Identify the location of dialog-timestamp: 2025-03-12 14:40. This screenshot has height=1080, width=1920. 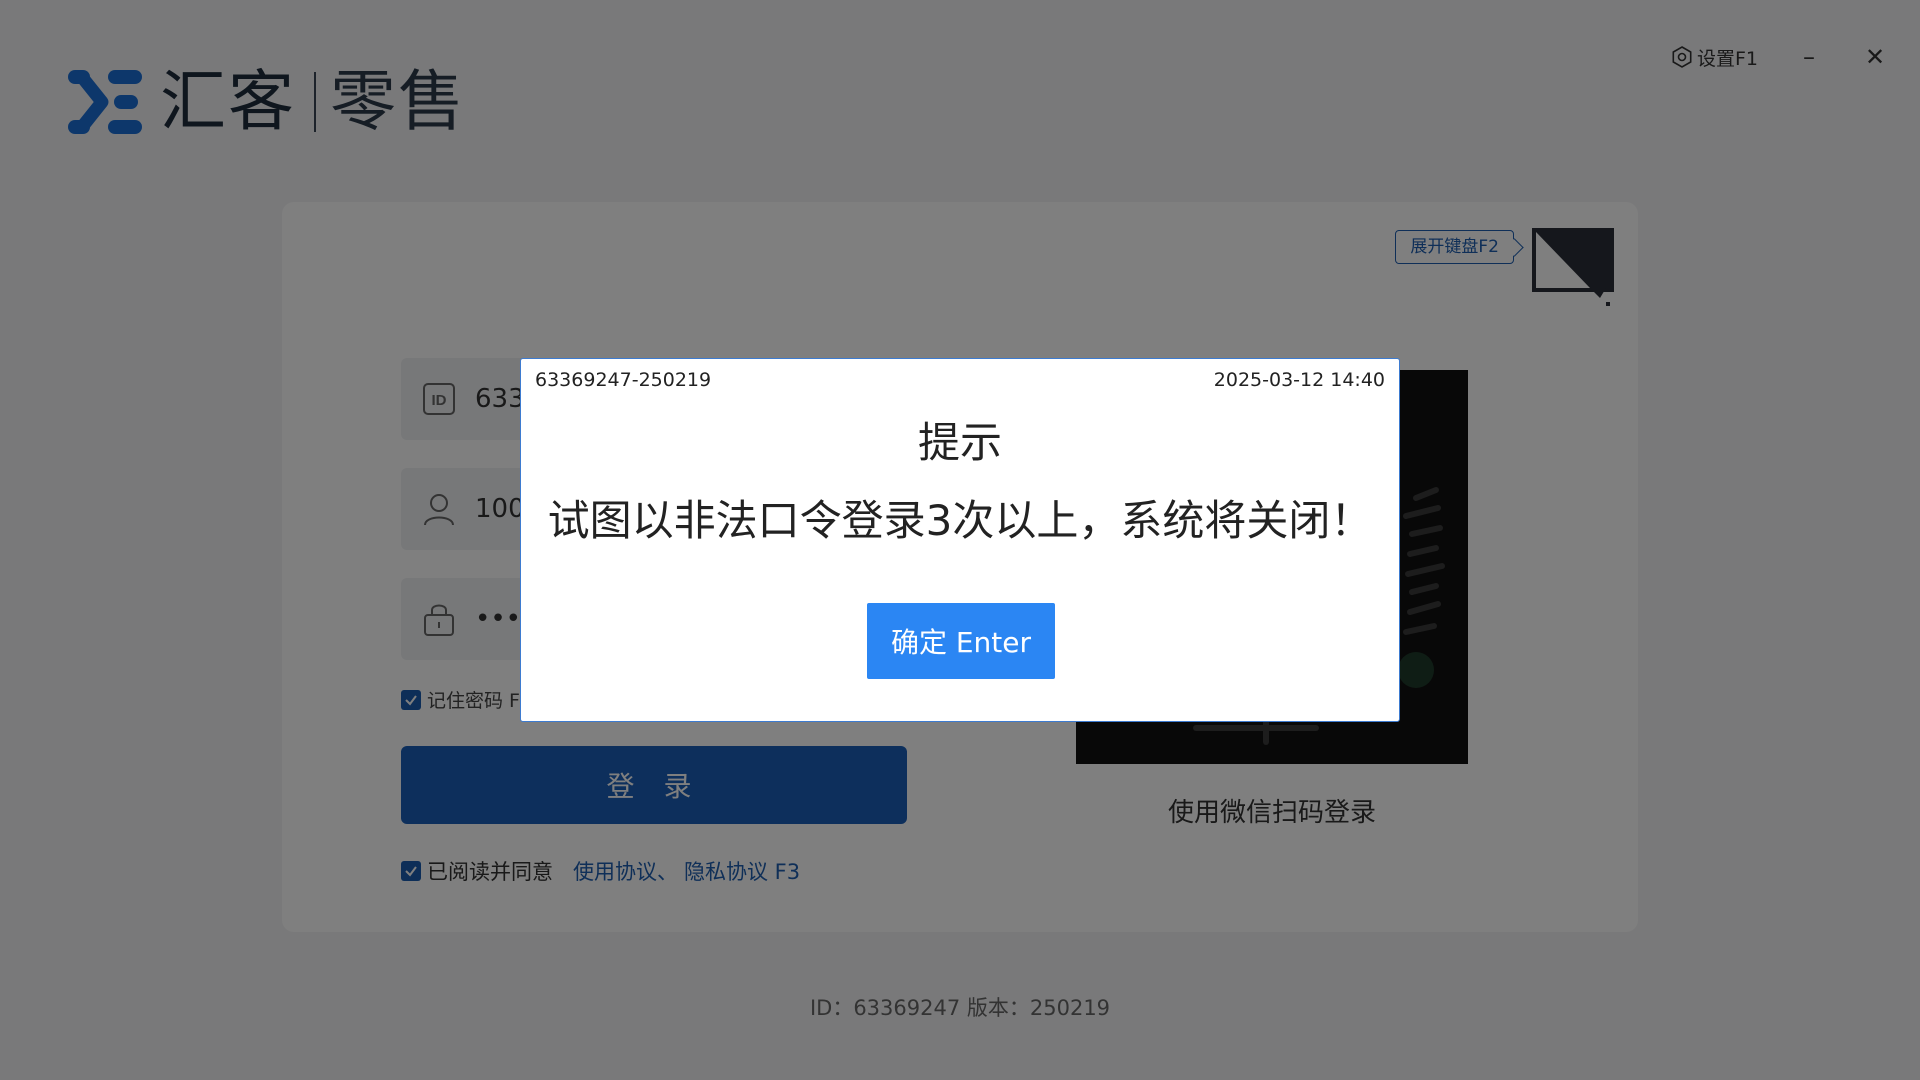
(1299, 380).